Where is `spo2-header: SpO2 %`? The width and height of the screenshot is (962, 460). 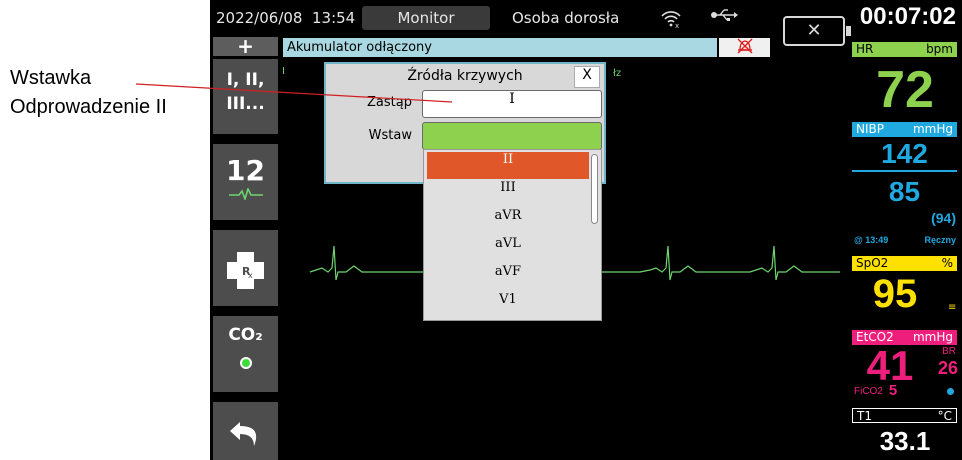 spo2-header: SpO2 % is located at coordinates (904, 263).